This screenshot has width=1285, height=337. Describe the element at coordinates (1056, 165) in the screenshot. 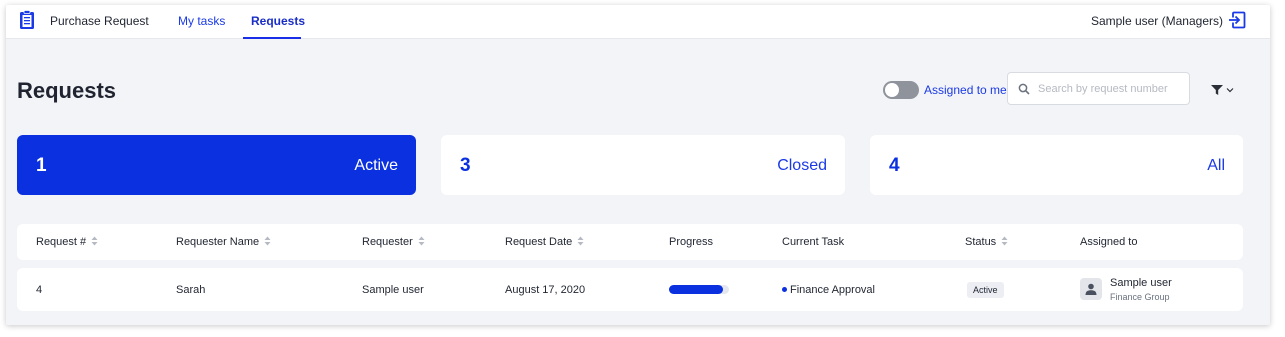

I see `summary-card-all: 4 All` at that location.